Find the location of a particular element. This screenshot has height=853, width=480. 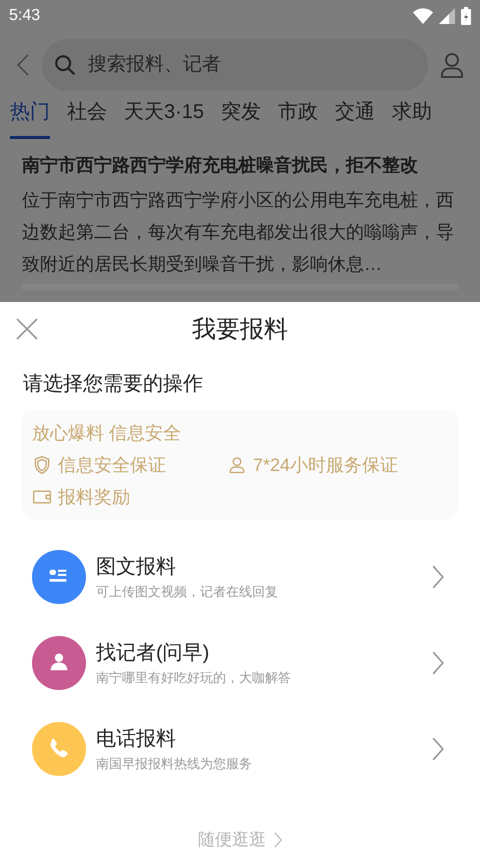

category-tab: 求助 is located at coordinates (412, 118).